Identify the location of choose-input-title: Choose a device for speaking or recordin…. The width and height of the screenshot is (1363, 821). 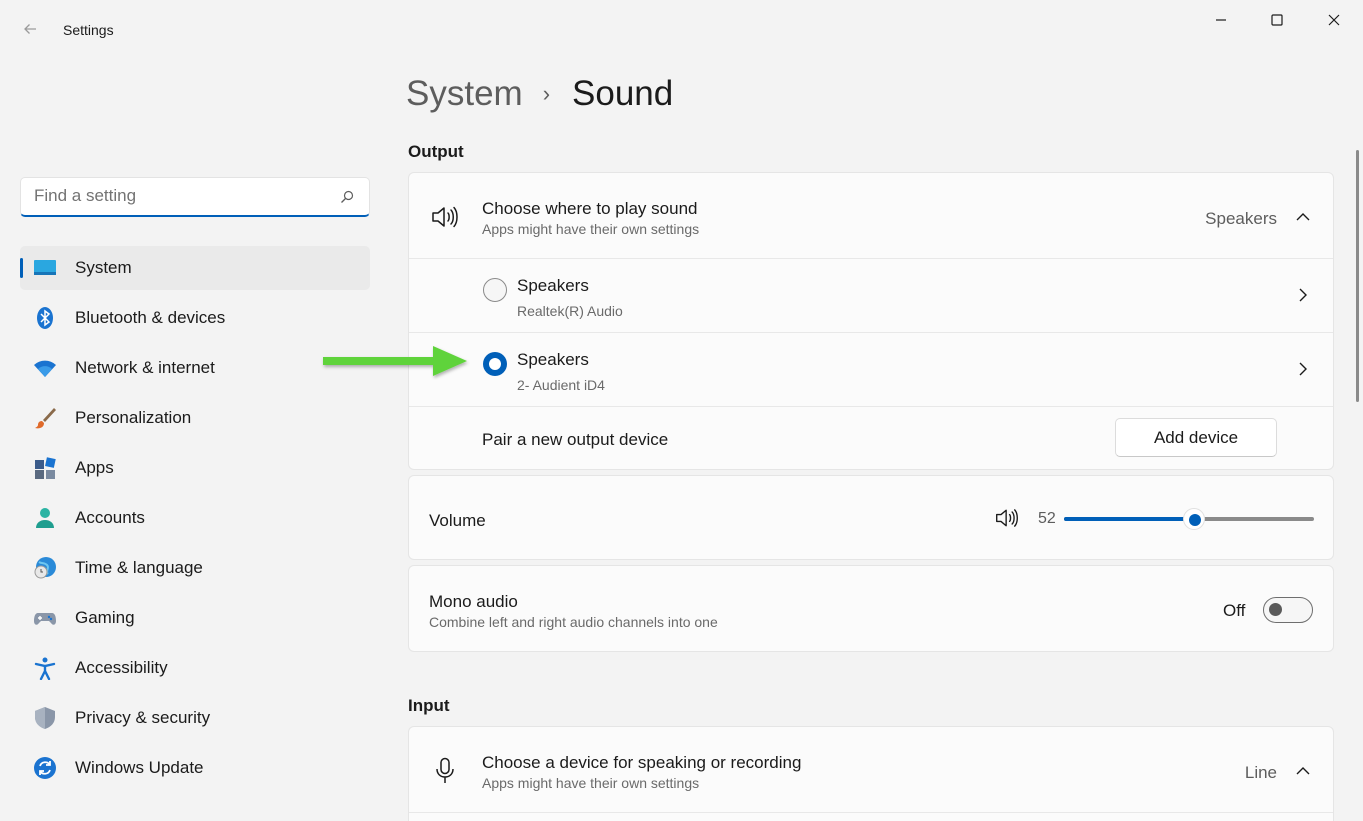
(642, 762).